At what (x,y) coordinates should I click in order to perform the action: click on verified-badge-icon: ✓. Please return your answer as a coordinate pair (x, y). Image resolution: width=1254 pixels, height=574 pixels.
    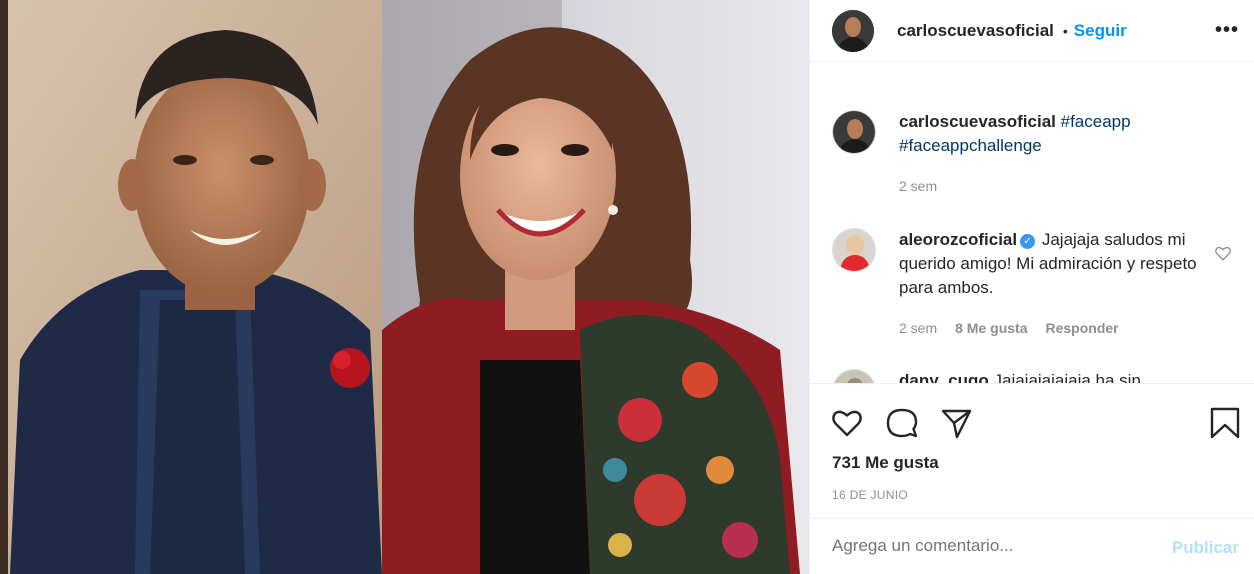
    Looking at the image, I should click on (1028, 241).